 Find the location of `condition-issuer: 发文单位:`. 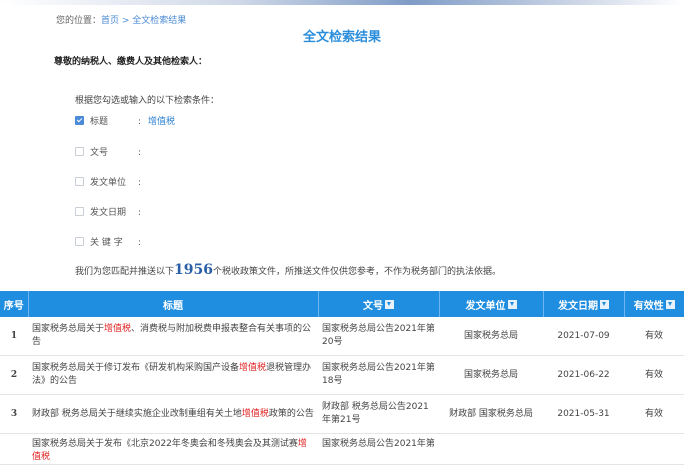

condition-issuer: 发文单位: is located at coordinates (111, 183).